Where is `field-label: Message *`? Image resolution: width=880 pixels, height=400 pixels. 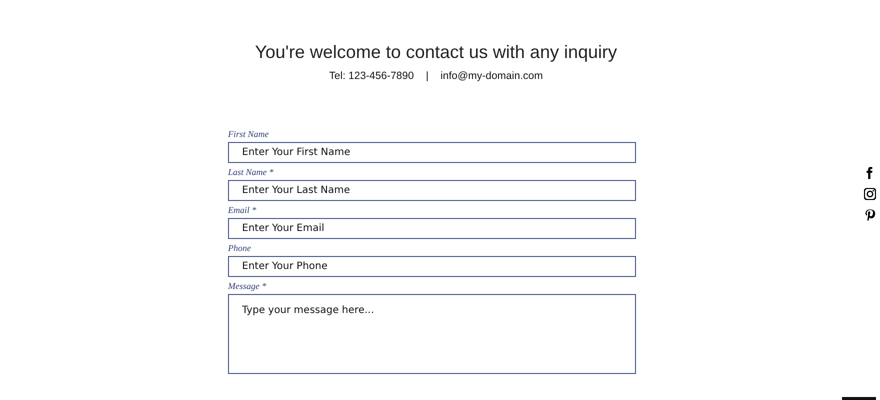 field-label: Message * is located at coordinates (247, 286).